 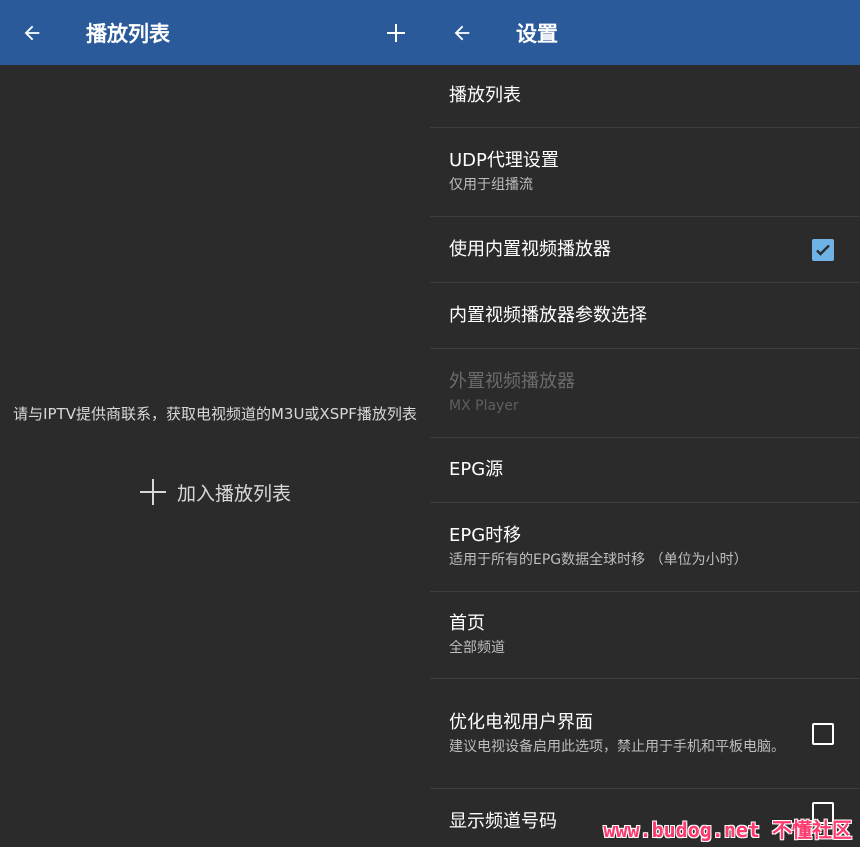 I want to click on setting-epg-source: EPG源, so click(x=645, y=470).